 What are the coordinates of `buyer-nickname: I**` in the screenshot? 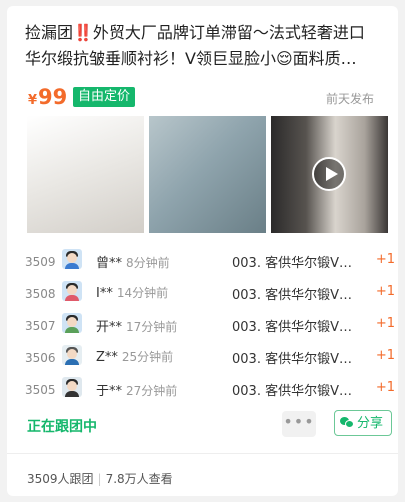 It's located at (104, 293).